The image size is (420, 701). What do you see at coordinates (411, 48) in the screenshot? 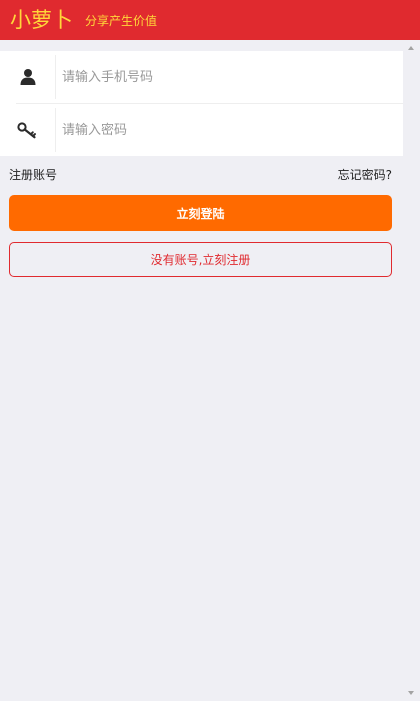
I see `scroll-up-icon` at bounding box center [411, 48].